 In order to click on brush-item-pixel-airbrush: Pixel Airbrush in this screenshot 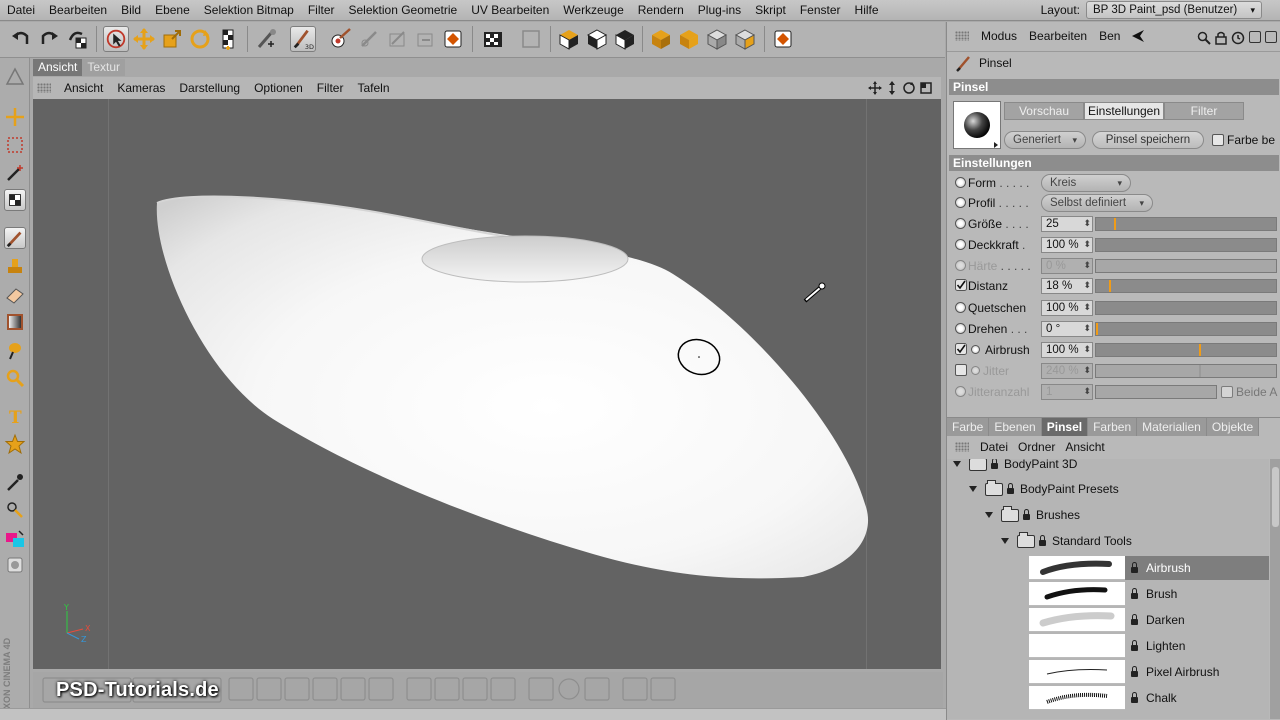, I will do `click(1149, 672)`.